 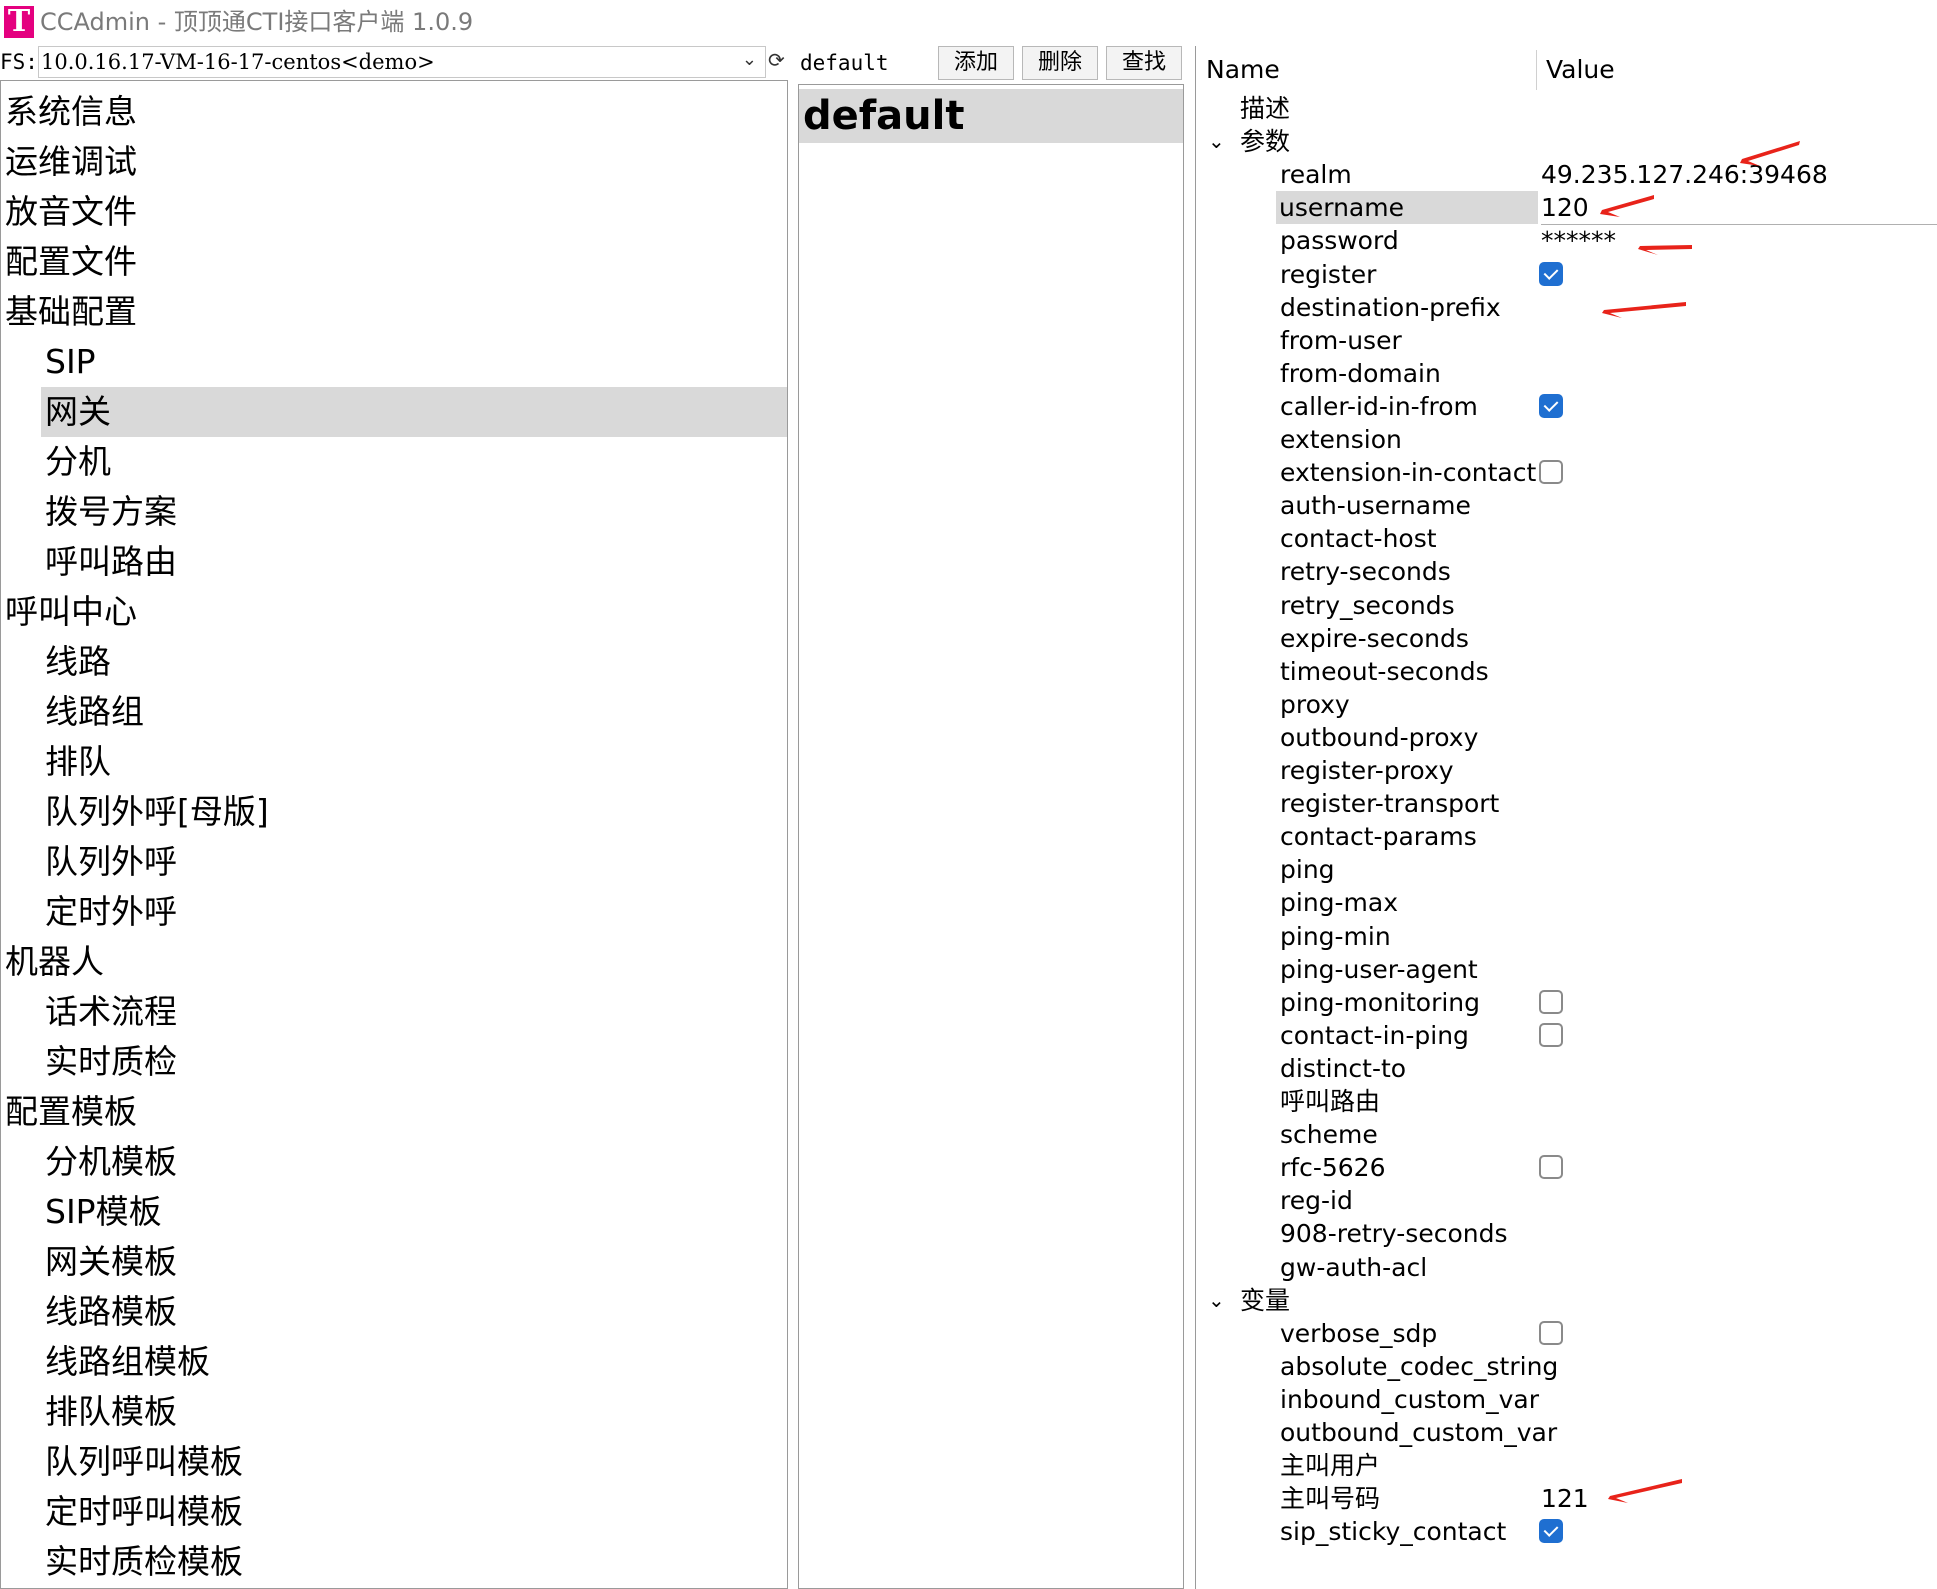 What do you see at coordinates (1566, 538) in the screenshot?
I see `property-row: contact-host` at bounding box center [1566, 538].